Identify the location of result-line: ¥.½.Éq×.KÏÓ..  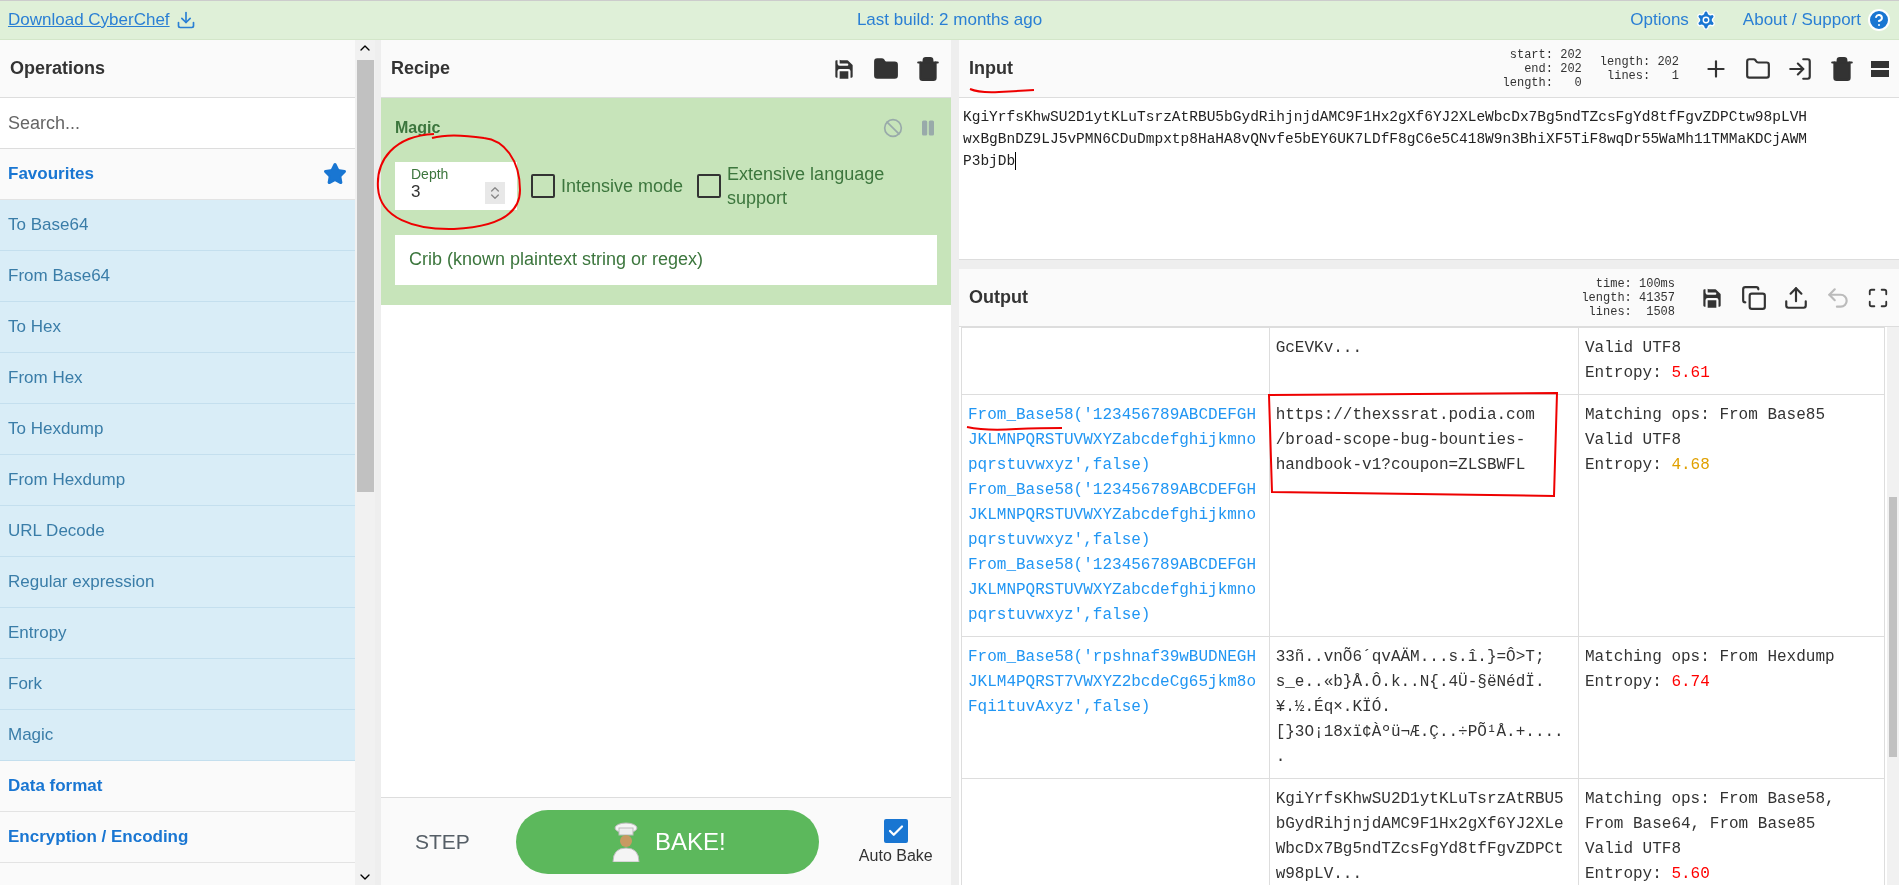
(1333, 707).